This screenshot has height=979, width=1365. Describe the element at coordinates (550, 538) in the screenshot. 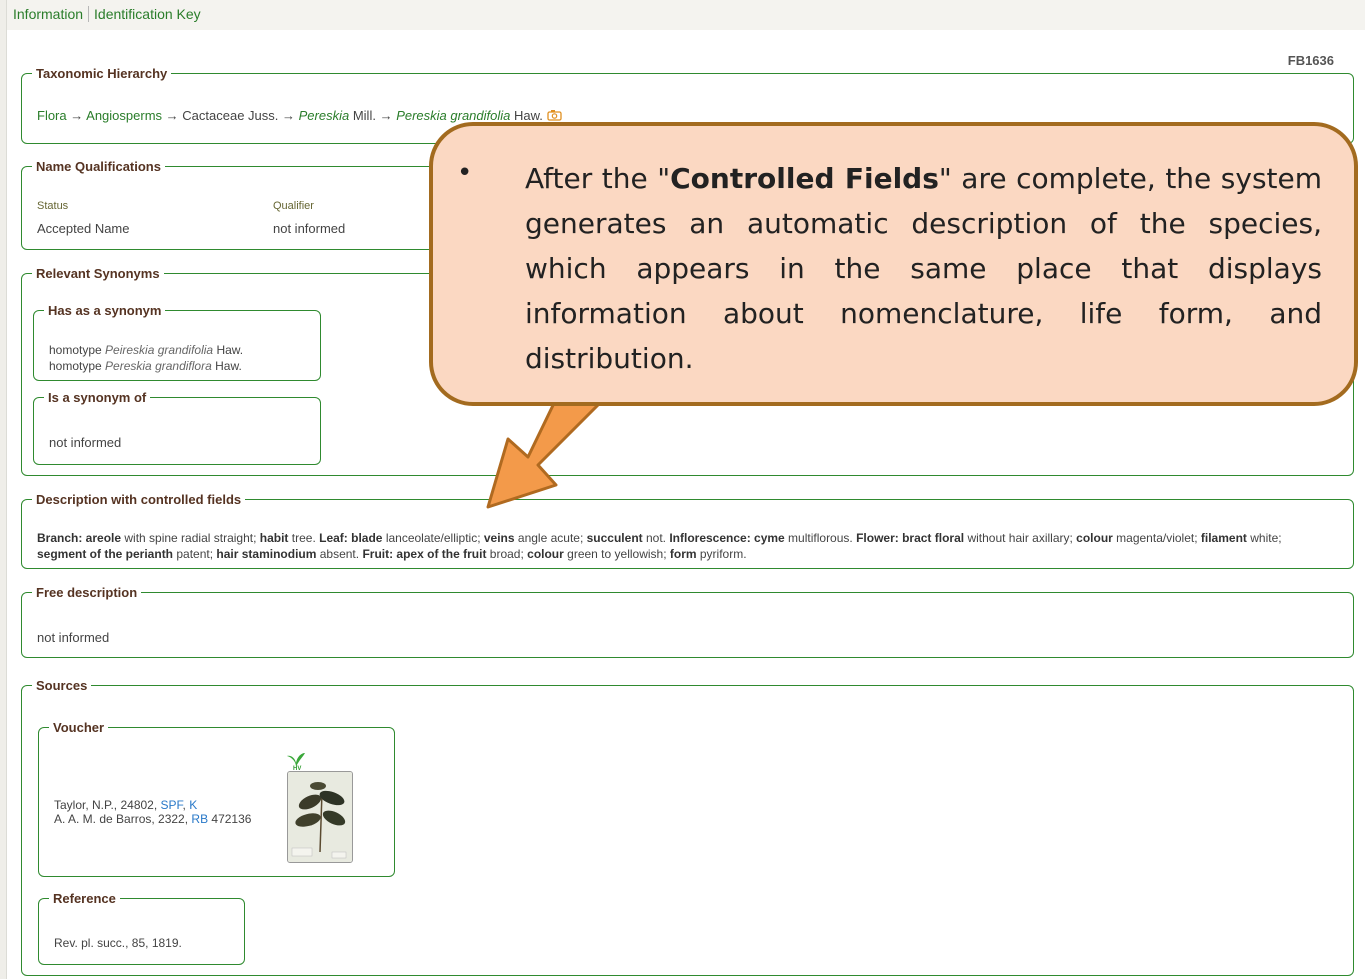

I see `description-field-value: angle acute;` at that location.